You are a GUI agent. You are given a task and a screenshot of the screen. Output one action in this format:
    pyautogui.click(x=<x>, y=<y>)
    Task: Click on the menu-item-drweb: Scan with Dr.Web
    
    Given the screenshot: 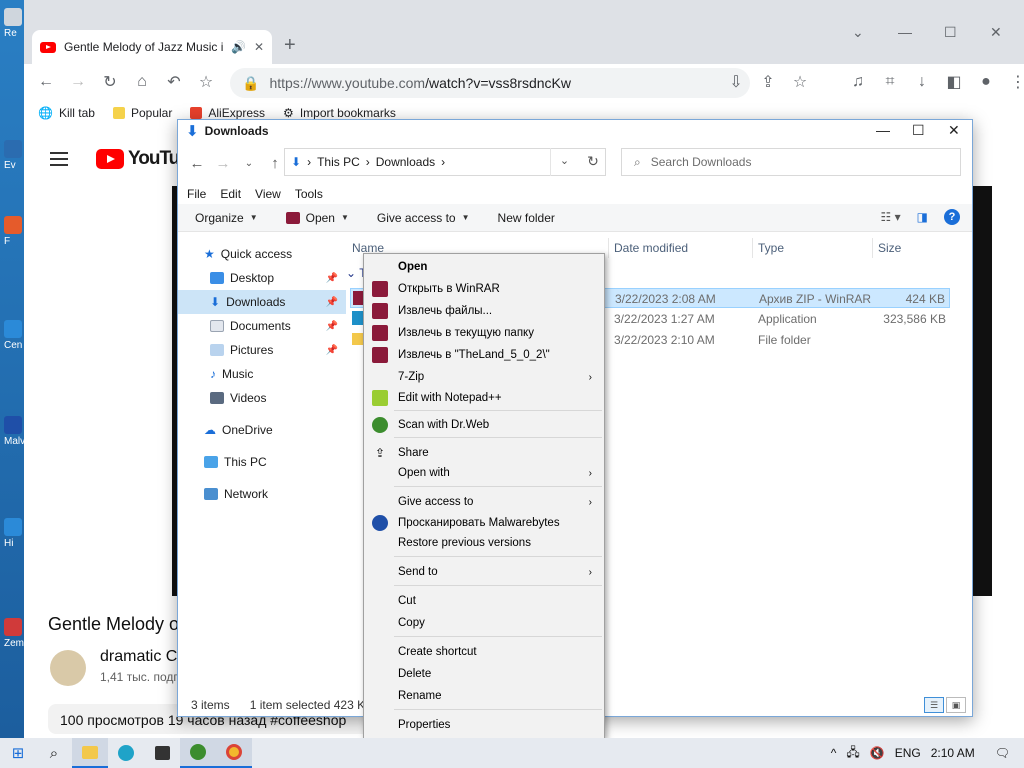 What is the action you would take?
    pyautogui.click(x=484, y=425)
    